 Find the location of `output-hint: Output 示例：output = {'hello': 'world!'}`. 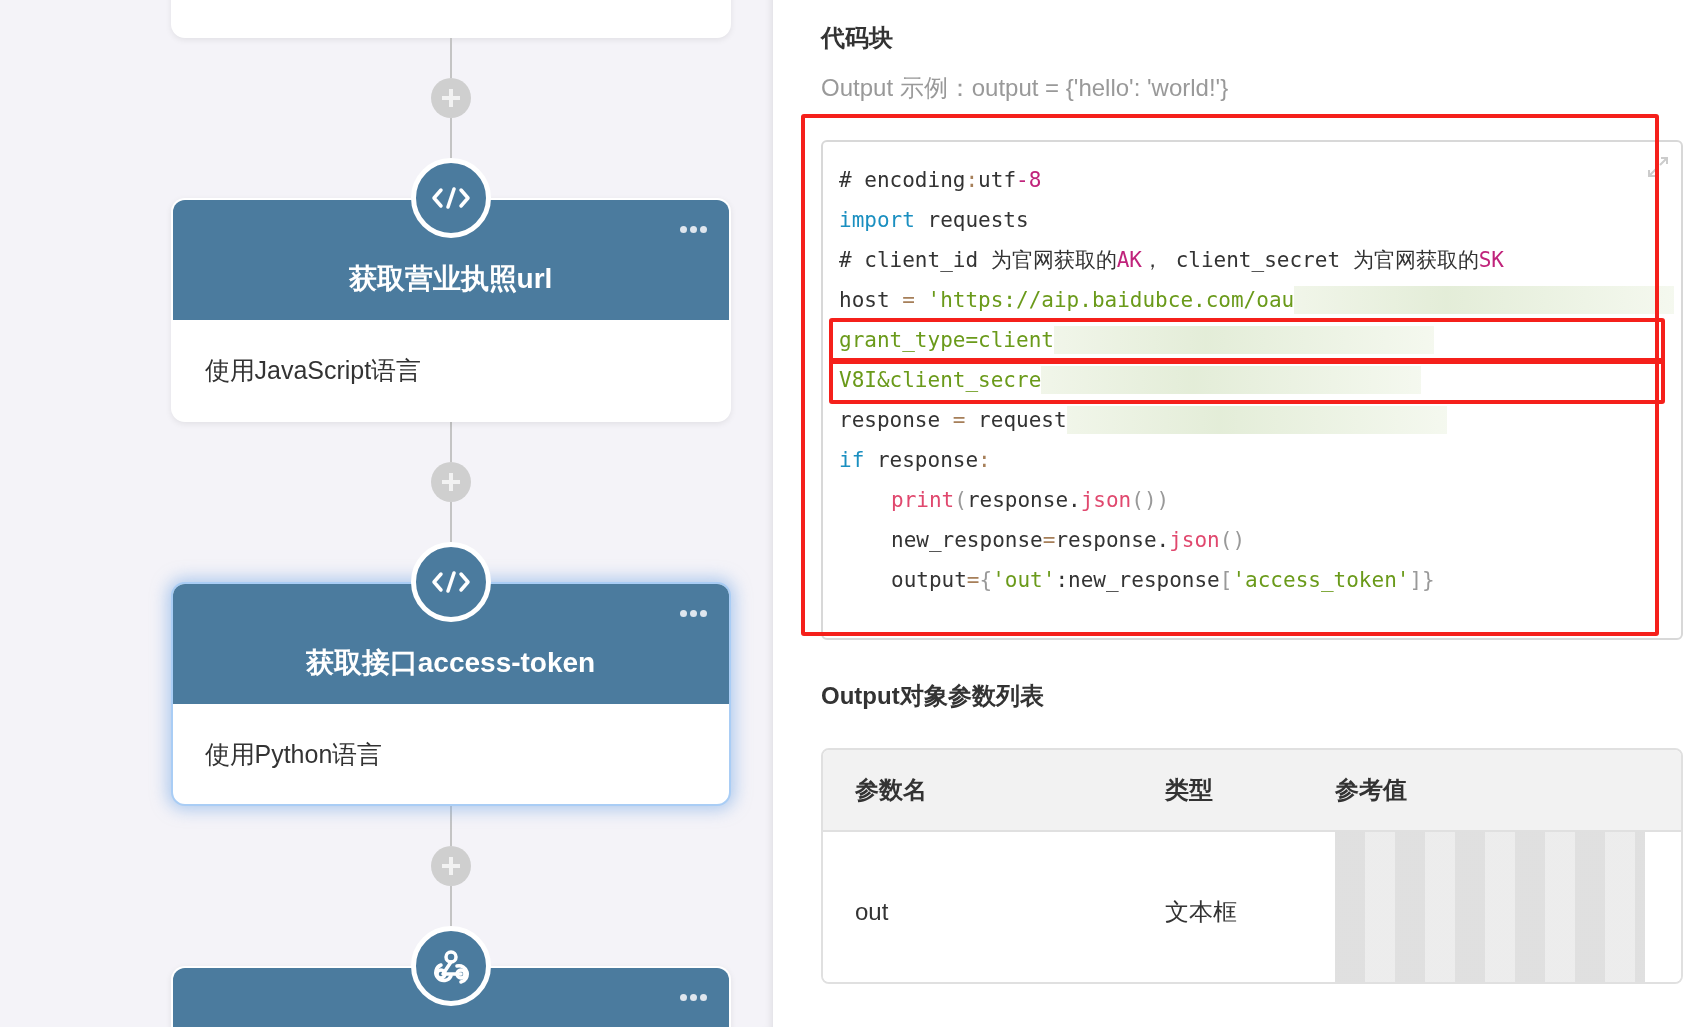

output-hint: Output 示例：output = {'hello': 'world!'} is located at coordinates (1025, 88).